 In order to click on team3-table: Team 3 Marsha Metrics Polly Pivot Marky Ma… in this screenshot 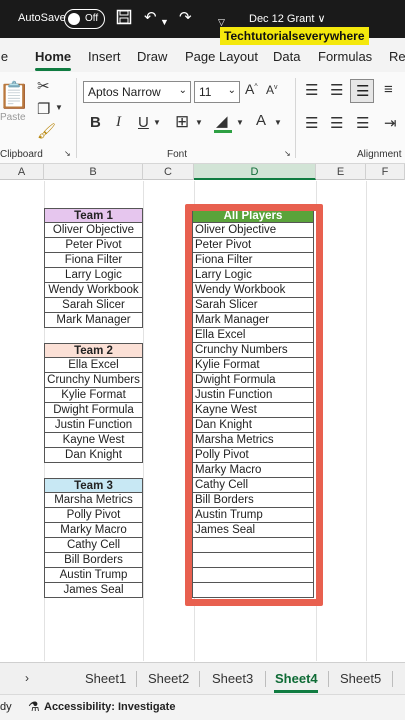, I will do `click(93, 538)`.